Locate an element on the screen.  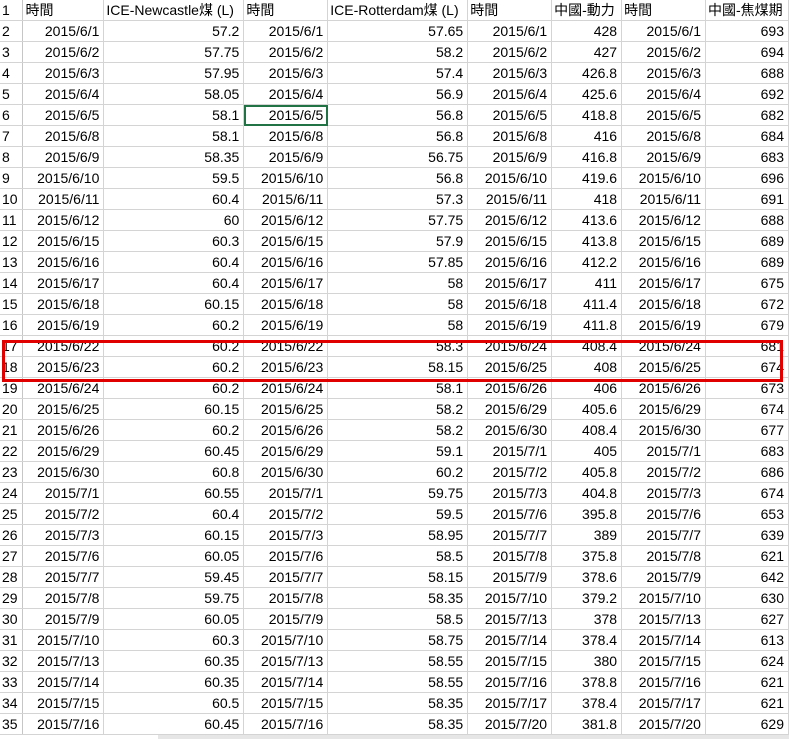
table-cell: 408 is located at coordinates (587, 367).